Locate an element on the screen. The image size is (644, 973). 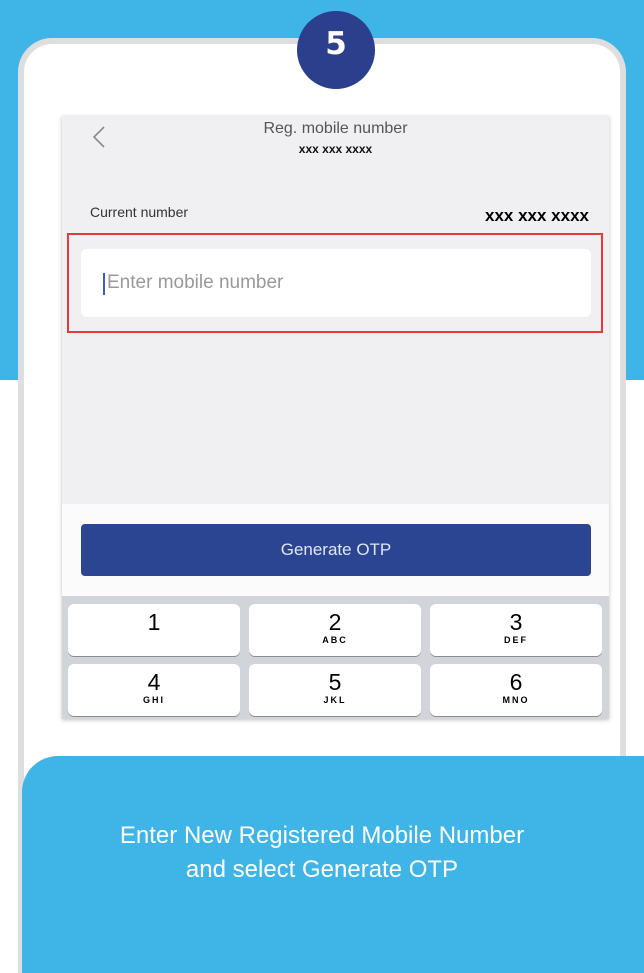
button-area: Generate OTP is located at coordinates (335, 550).